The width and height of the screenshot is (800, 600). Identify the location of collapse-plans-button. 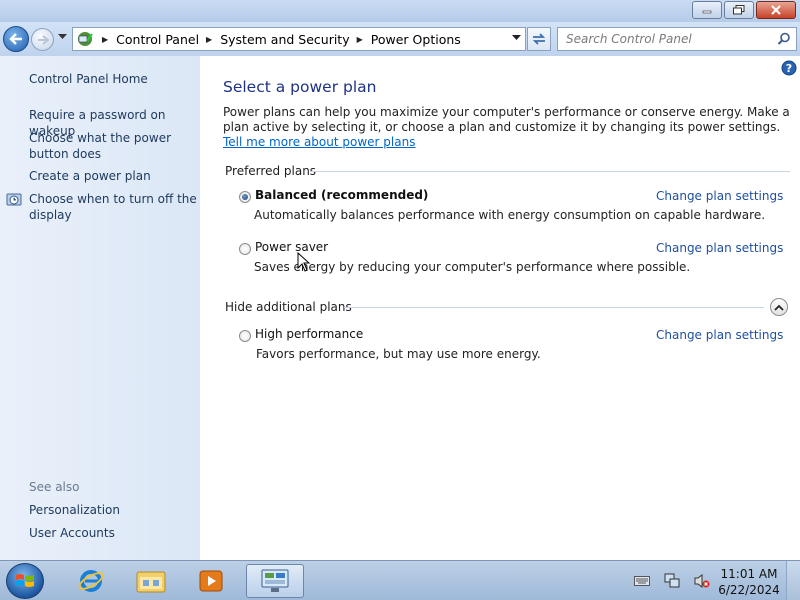
(779, 307).